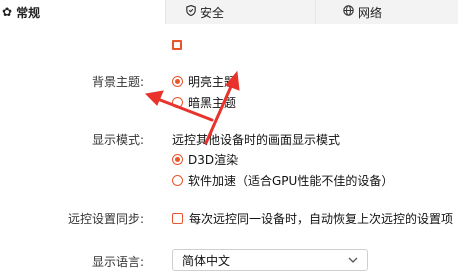  I want to click on scrolled-option-row, so click(180, 45).